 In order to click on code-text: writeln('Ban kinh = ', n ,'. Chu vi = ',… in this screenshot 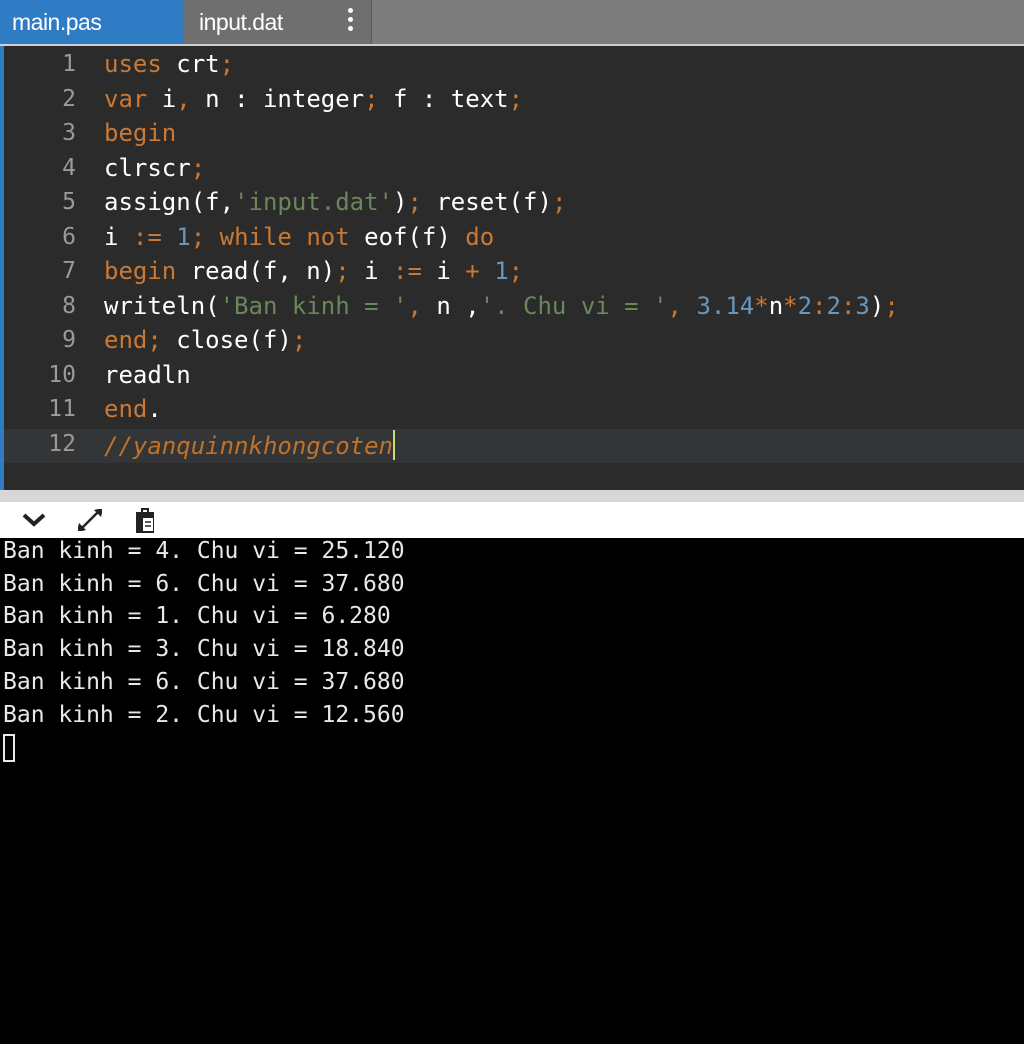, I will do `click(501, 306)`.